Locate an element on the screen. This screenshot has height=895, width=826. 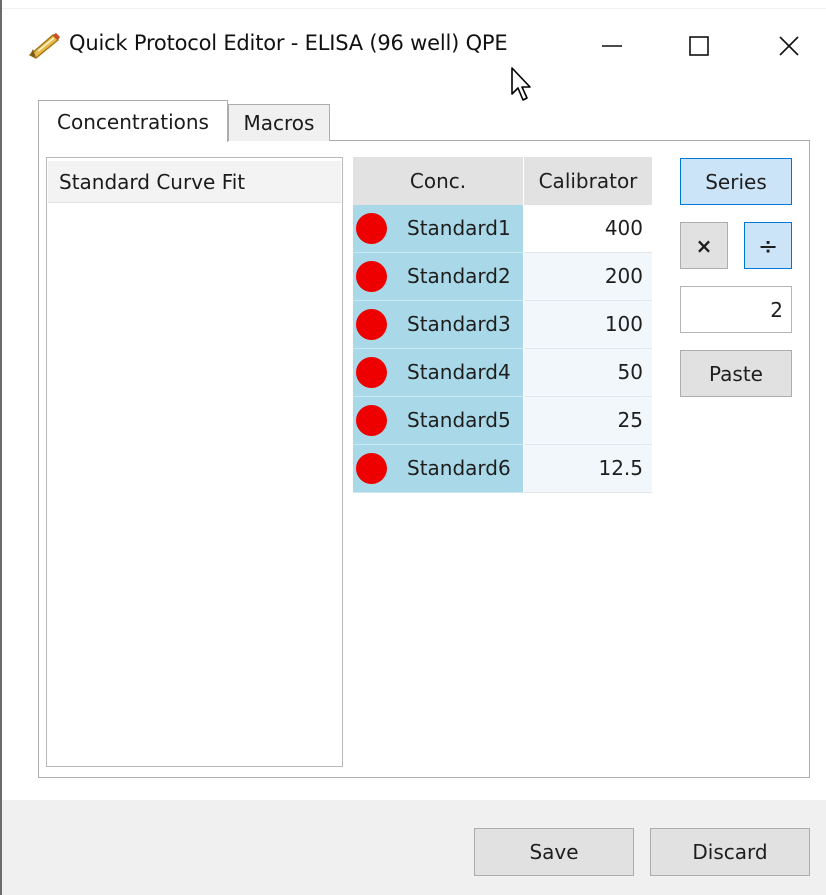
calibrator-value-cell: 100 is located at coordinates (587, 325).